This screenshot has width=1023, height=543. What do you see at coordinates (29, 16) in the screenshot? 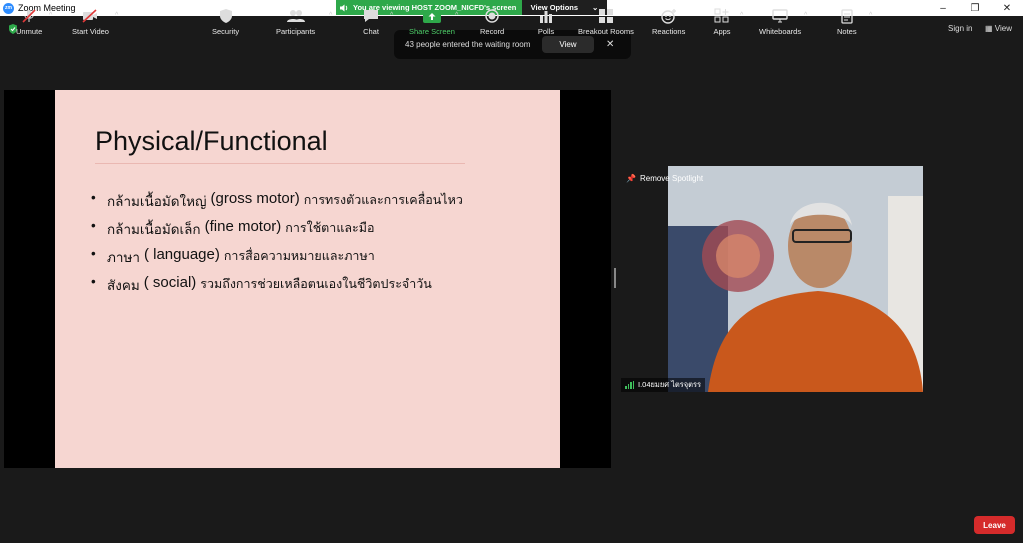
I see `microphone-muted-icon` at bounding box center [29, 16].